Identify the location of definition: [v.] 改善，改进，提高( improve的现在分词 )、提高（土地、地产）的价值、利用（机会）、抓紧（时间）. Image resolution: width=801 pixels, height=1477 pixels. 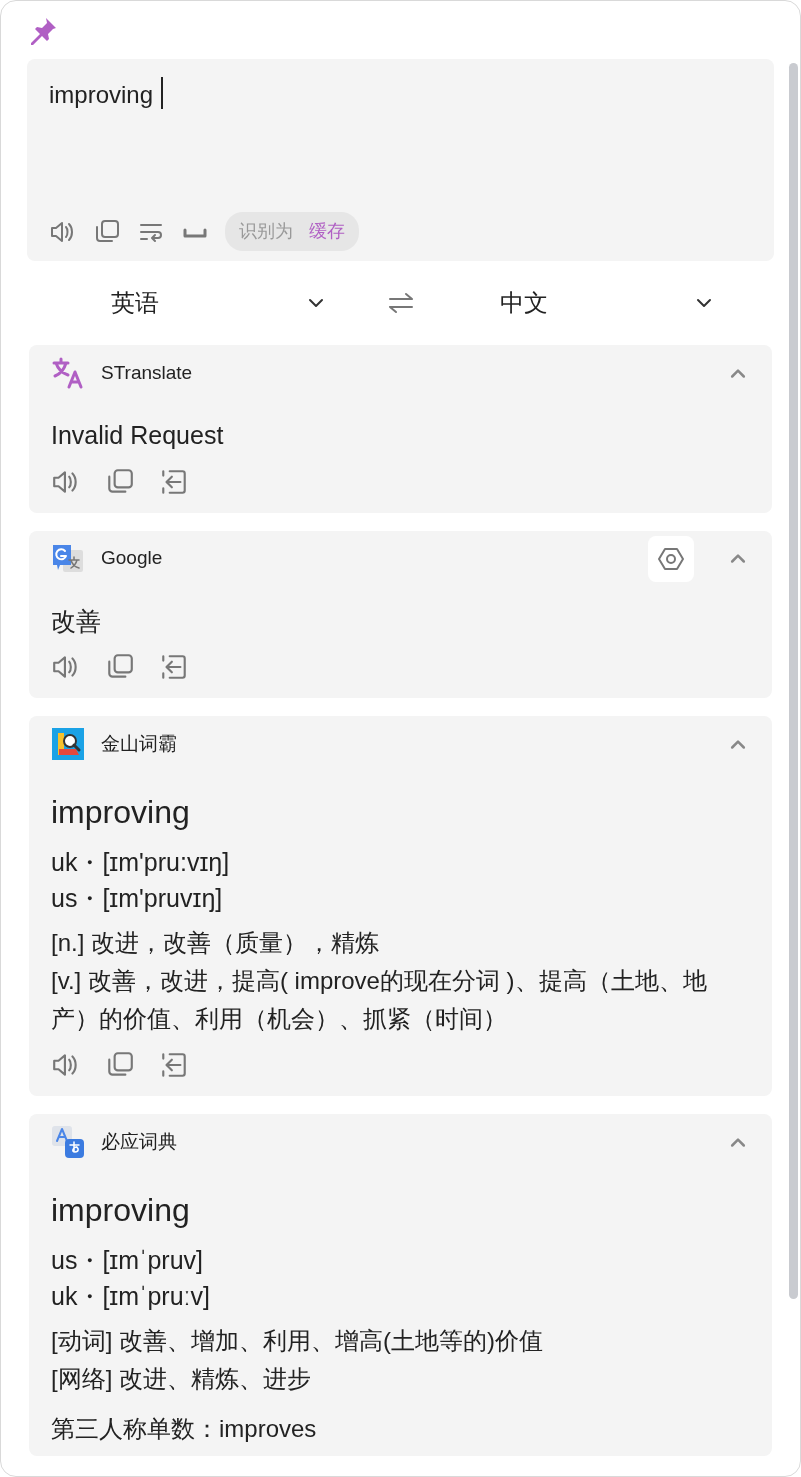
(379, 1000).